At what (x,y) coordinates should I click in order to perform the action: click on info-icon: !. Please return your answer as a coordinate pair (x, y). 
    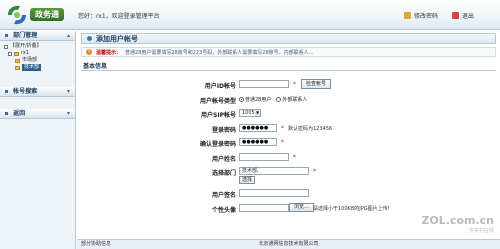
    Looking at the image, I should click on (89, 52).